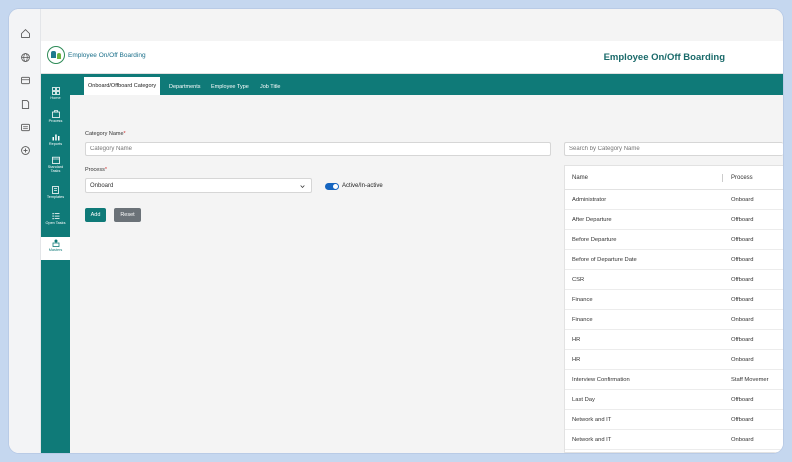  I want to click on sidebar-item-templates: Templates, so click(55, 195).